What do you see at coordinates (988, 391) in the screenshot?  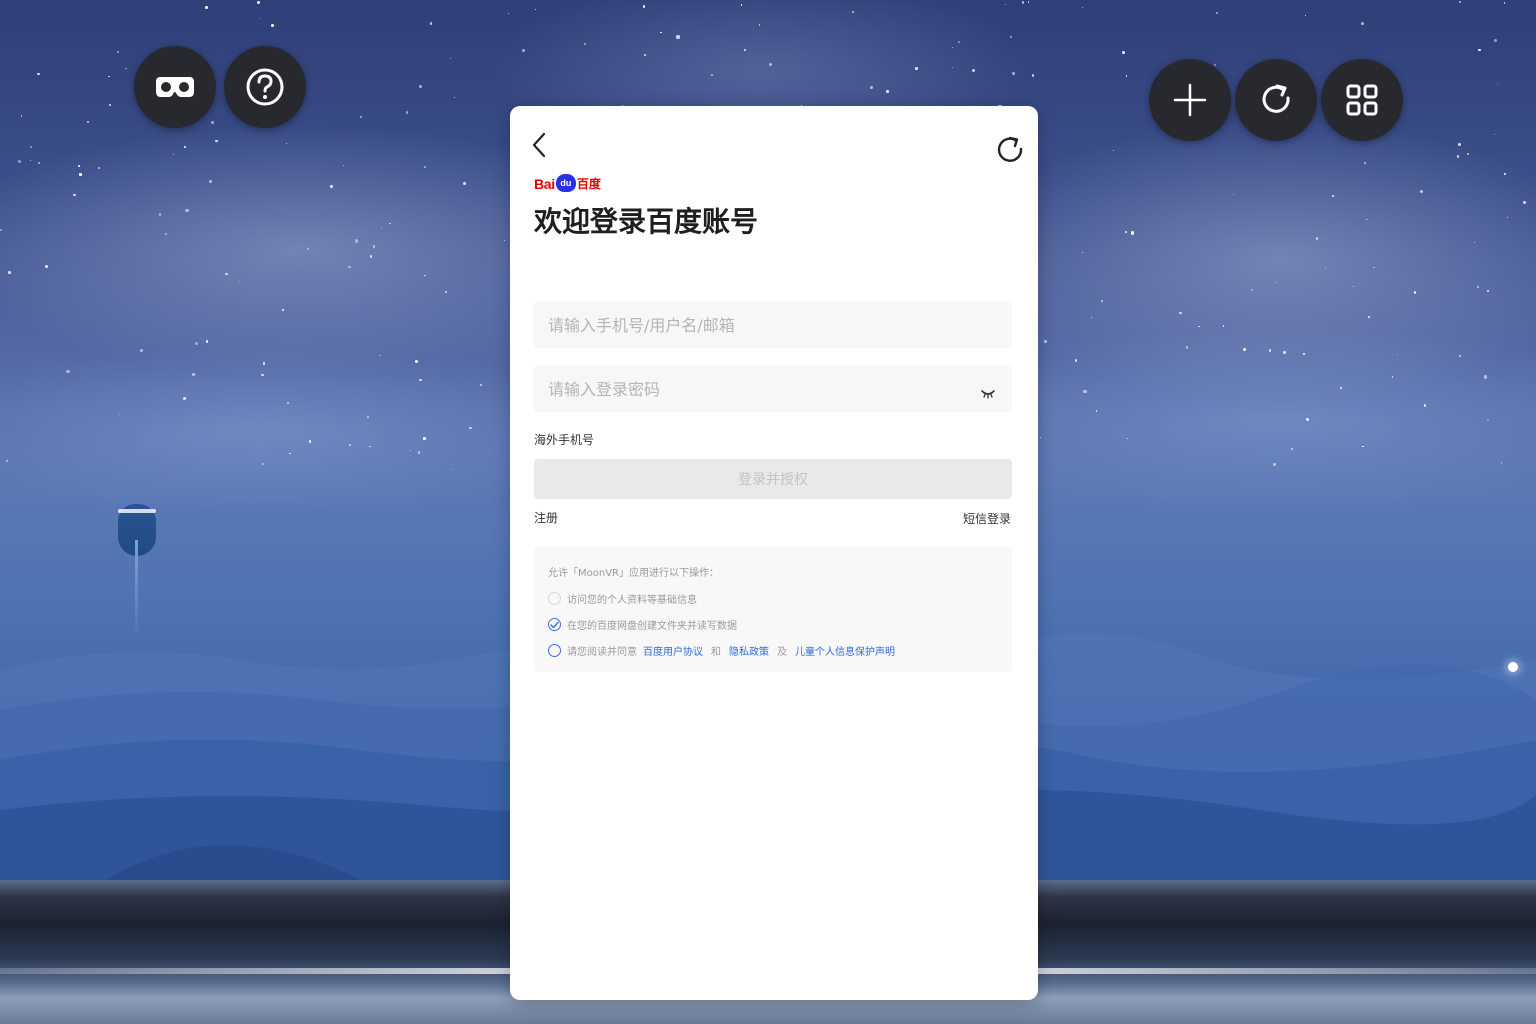 I see `password-visibility-toggle` at bounding box center [988, 391].